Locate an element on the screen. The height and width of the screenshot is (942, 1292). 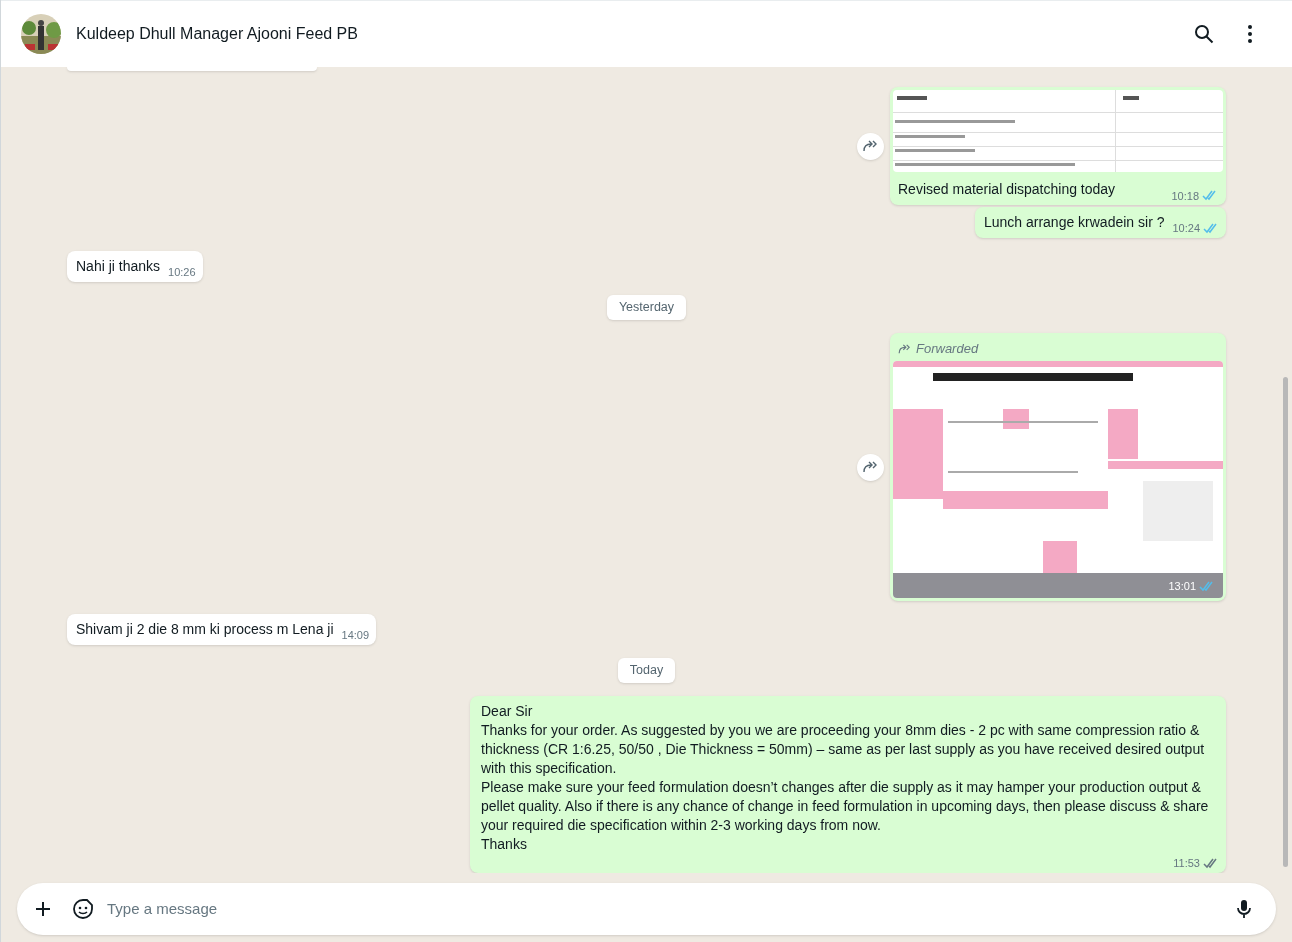
search-icon is located at coordinates (1204, 34).